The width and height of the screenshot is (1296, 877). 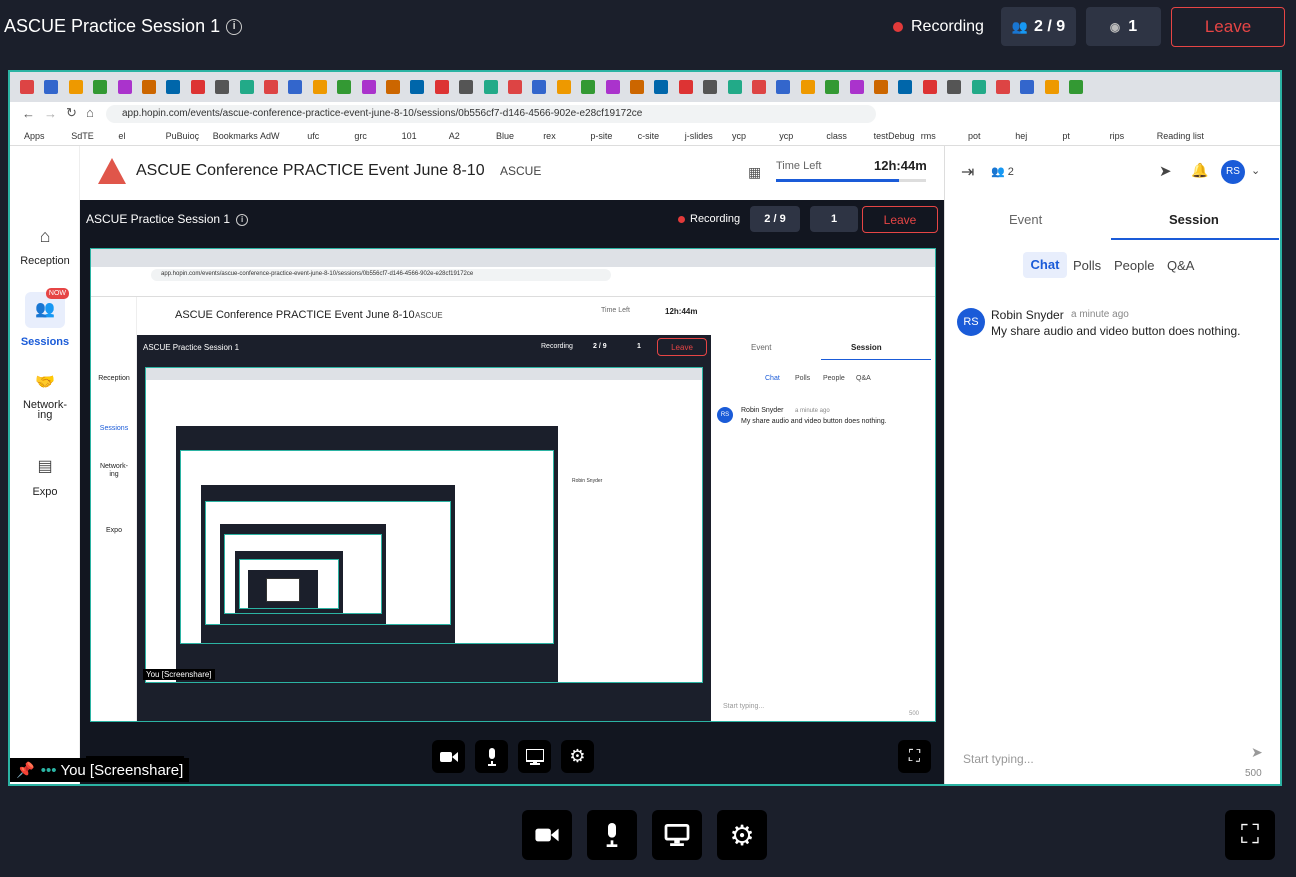 I want to click on bookmark-item: Blue, so click(x=505, y=136).